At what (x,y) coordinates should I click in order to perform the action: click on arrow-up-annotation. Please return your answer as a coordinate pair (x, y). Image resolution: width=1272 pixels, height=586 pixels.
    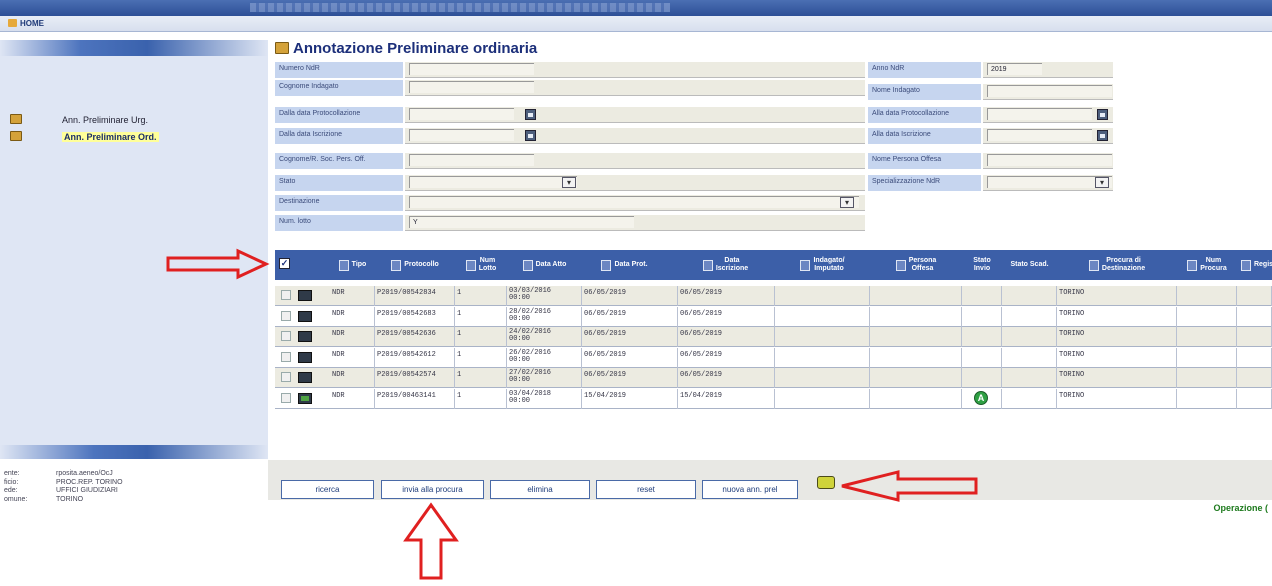
    Looking at the image, I should click on (431, 541).